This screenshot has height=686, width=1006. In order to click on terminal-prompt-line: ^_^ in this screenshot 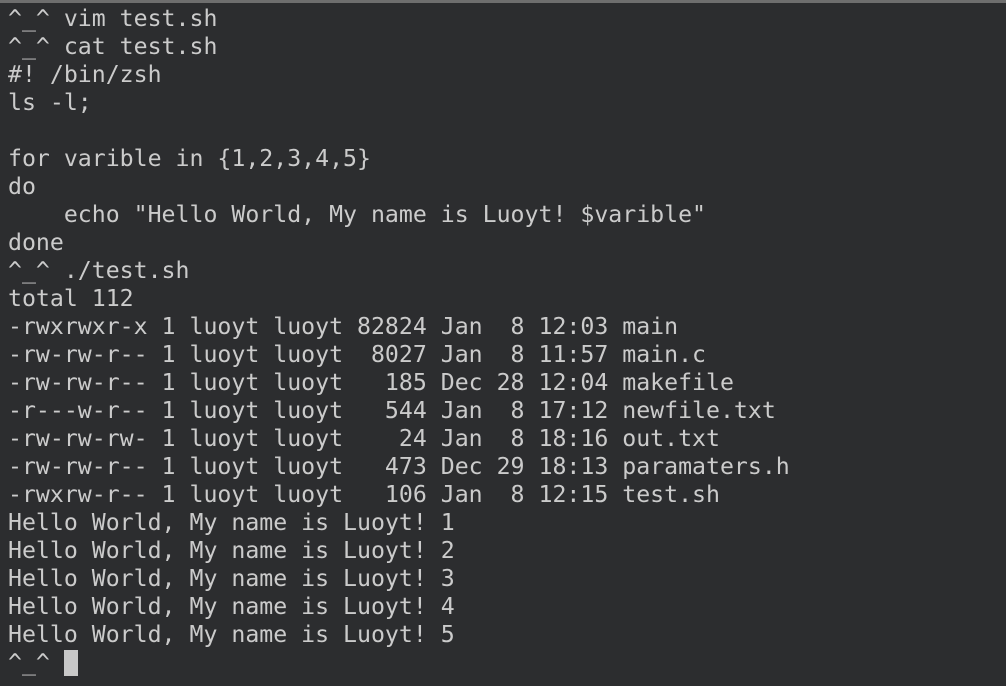, I will do `click(399, 663)`.